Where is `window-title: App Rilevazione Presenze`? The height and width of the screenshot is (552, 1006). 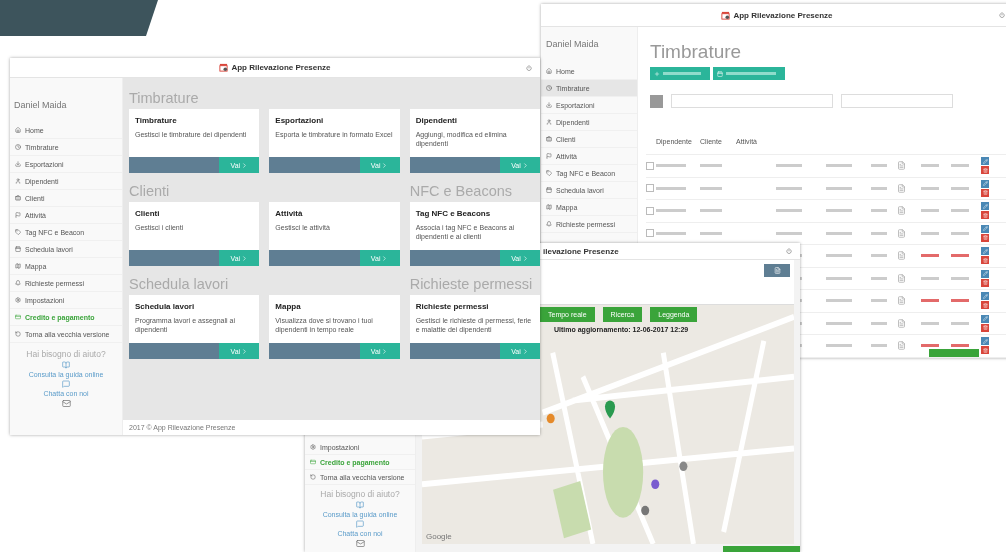 window-title: App Rilevazione Presenze is located at coordinates (275, 67).